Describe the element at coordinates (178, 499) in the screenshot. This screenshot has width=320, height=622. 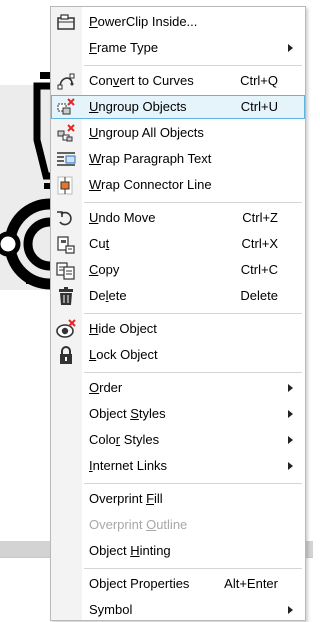
I see `menu-item-overprint-fill: Overprint Fill` at that location.